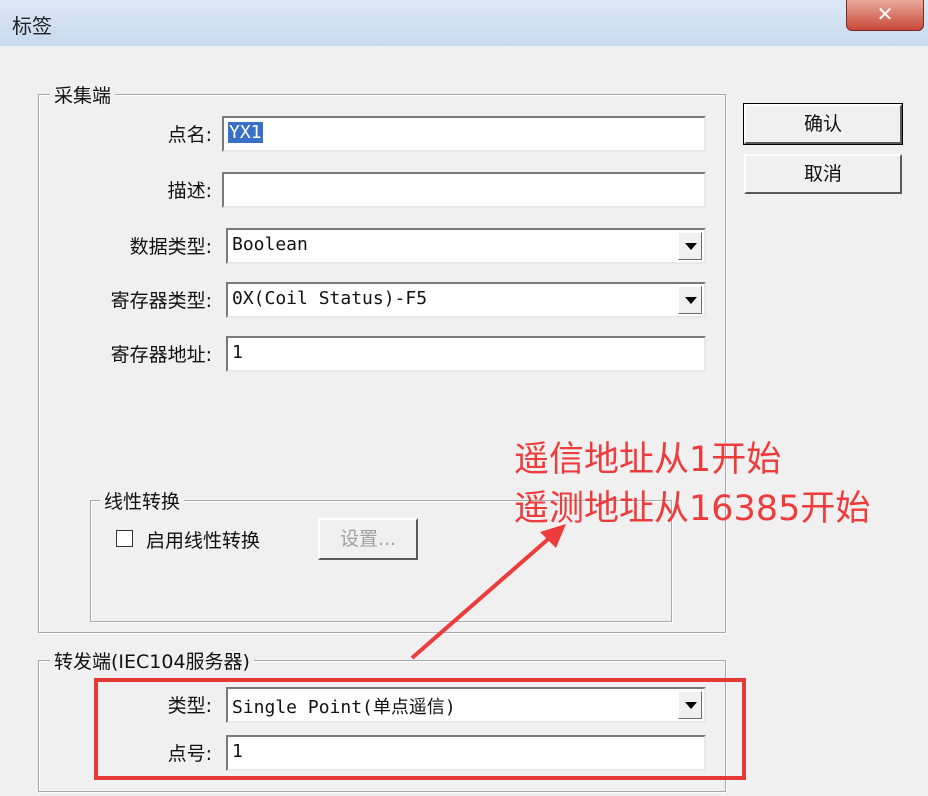 The image size is (928, 796). What do you see at coordinates (464, 23) in the screenshot?
I see `title-bar: 标签 ✕` at bounding box center [464, 23].